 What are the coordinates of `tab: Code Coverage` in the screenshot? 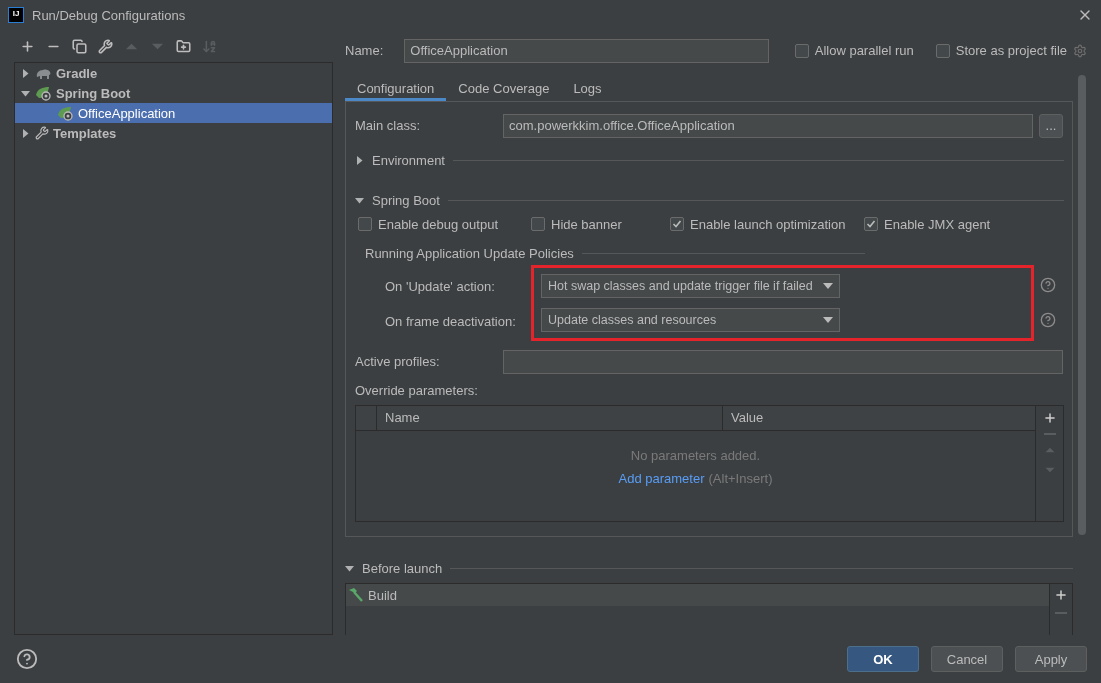 It's located at (504, 88).